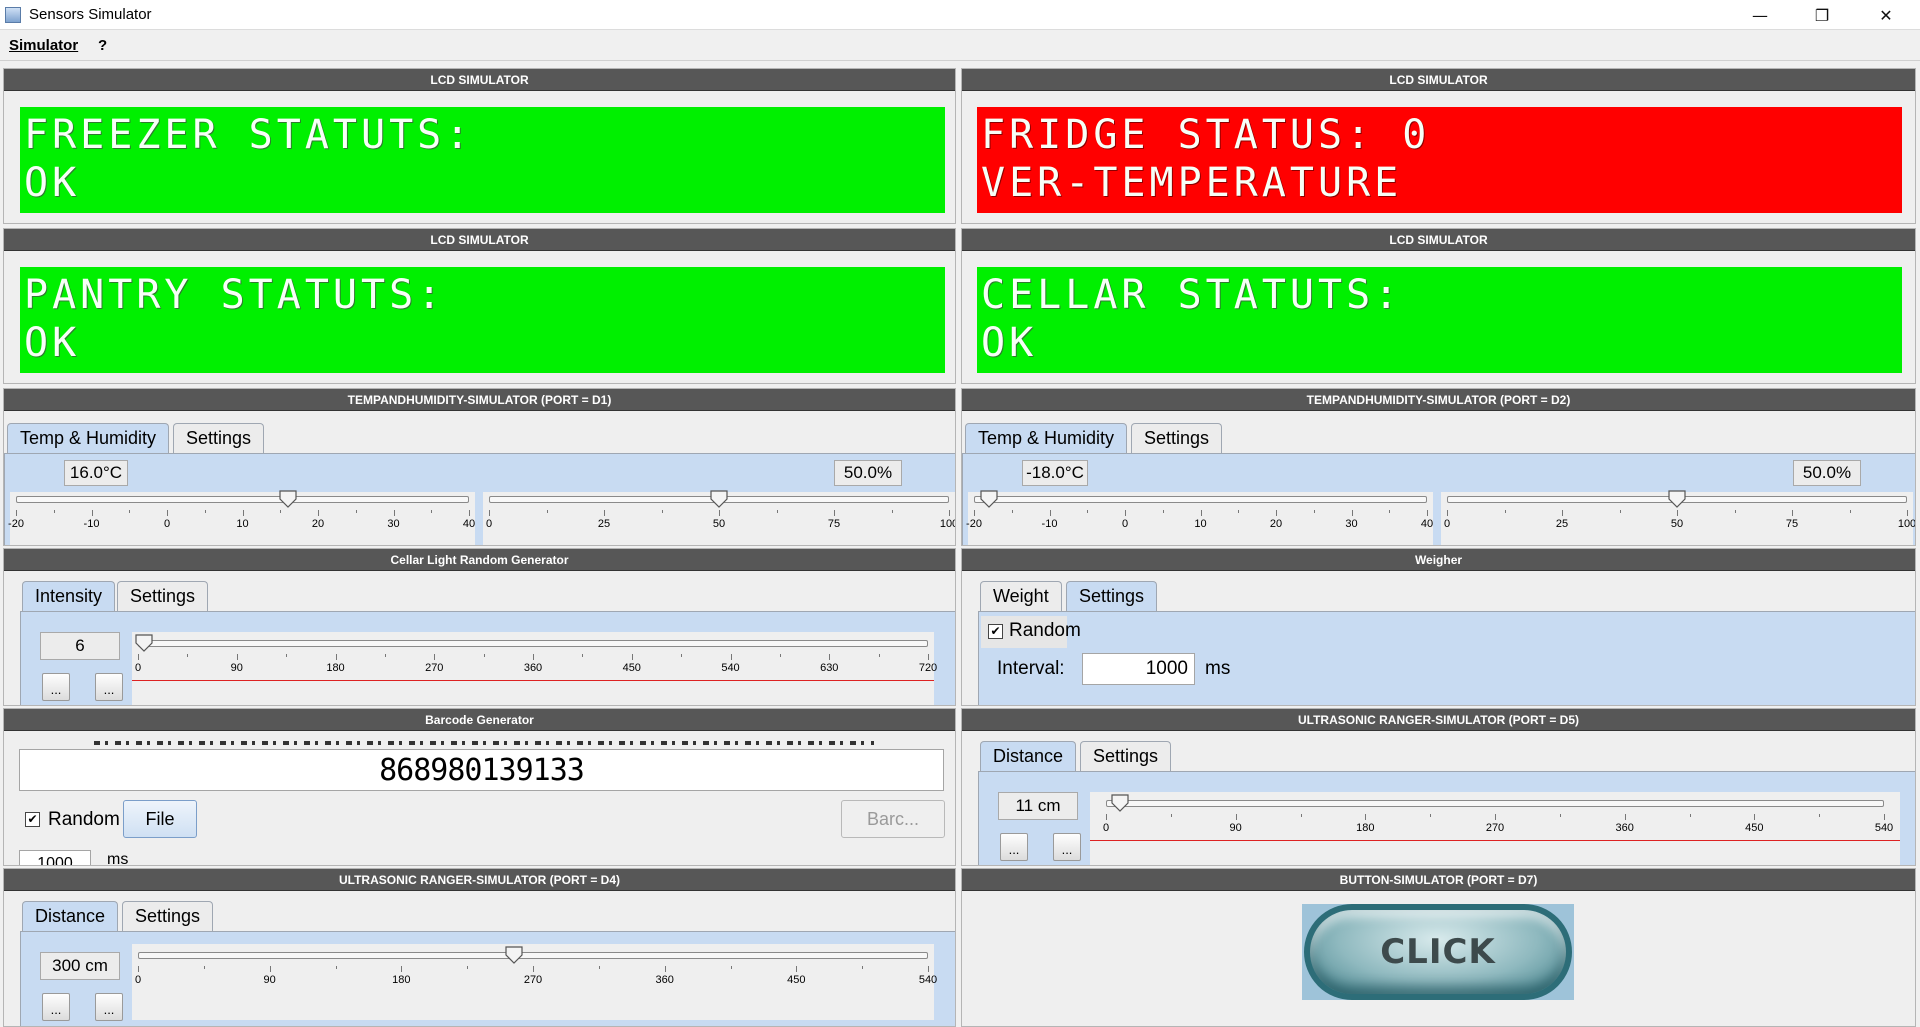 This screenshot has width=1920, height=1027. I want to click on intensity-value: 6, so click(80, 646).